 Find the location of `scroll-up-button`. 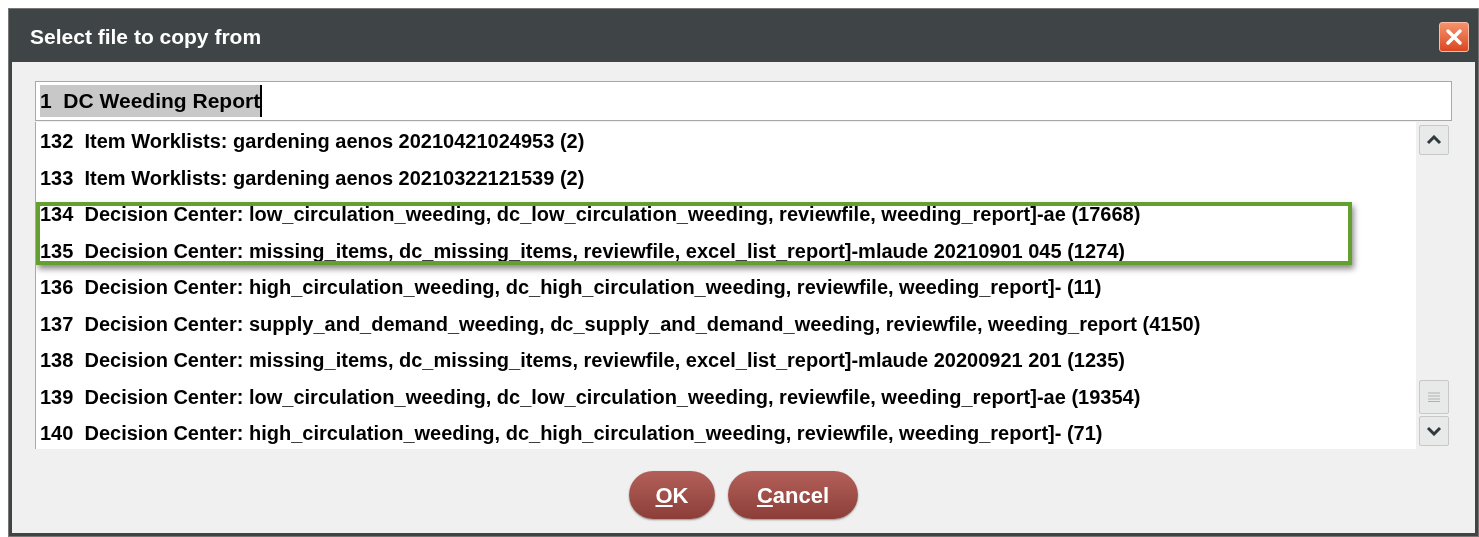

scroll-up-button is located at coordinates (1434, 140).